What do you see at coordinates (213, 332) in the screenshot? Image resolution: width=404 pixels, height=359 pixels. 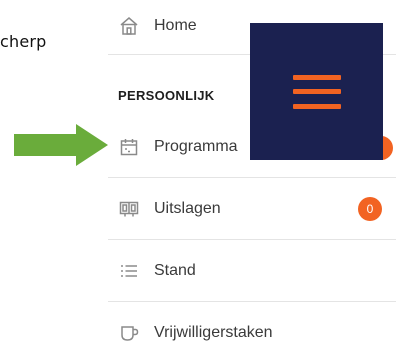 I see `menu-item-label: Vrijwilligerstaken` at bounding box center [213, 332].